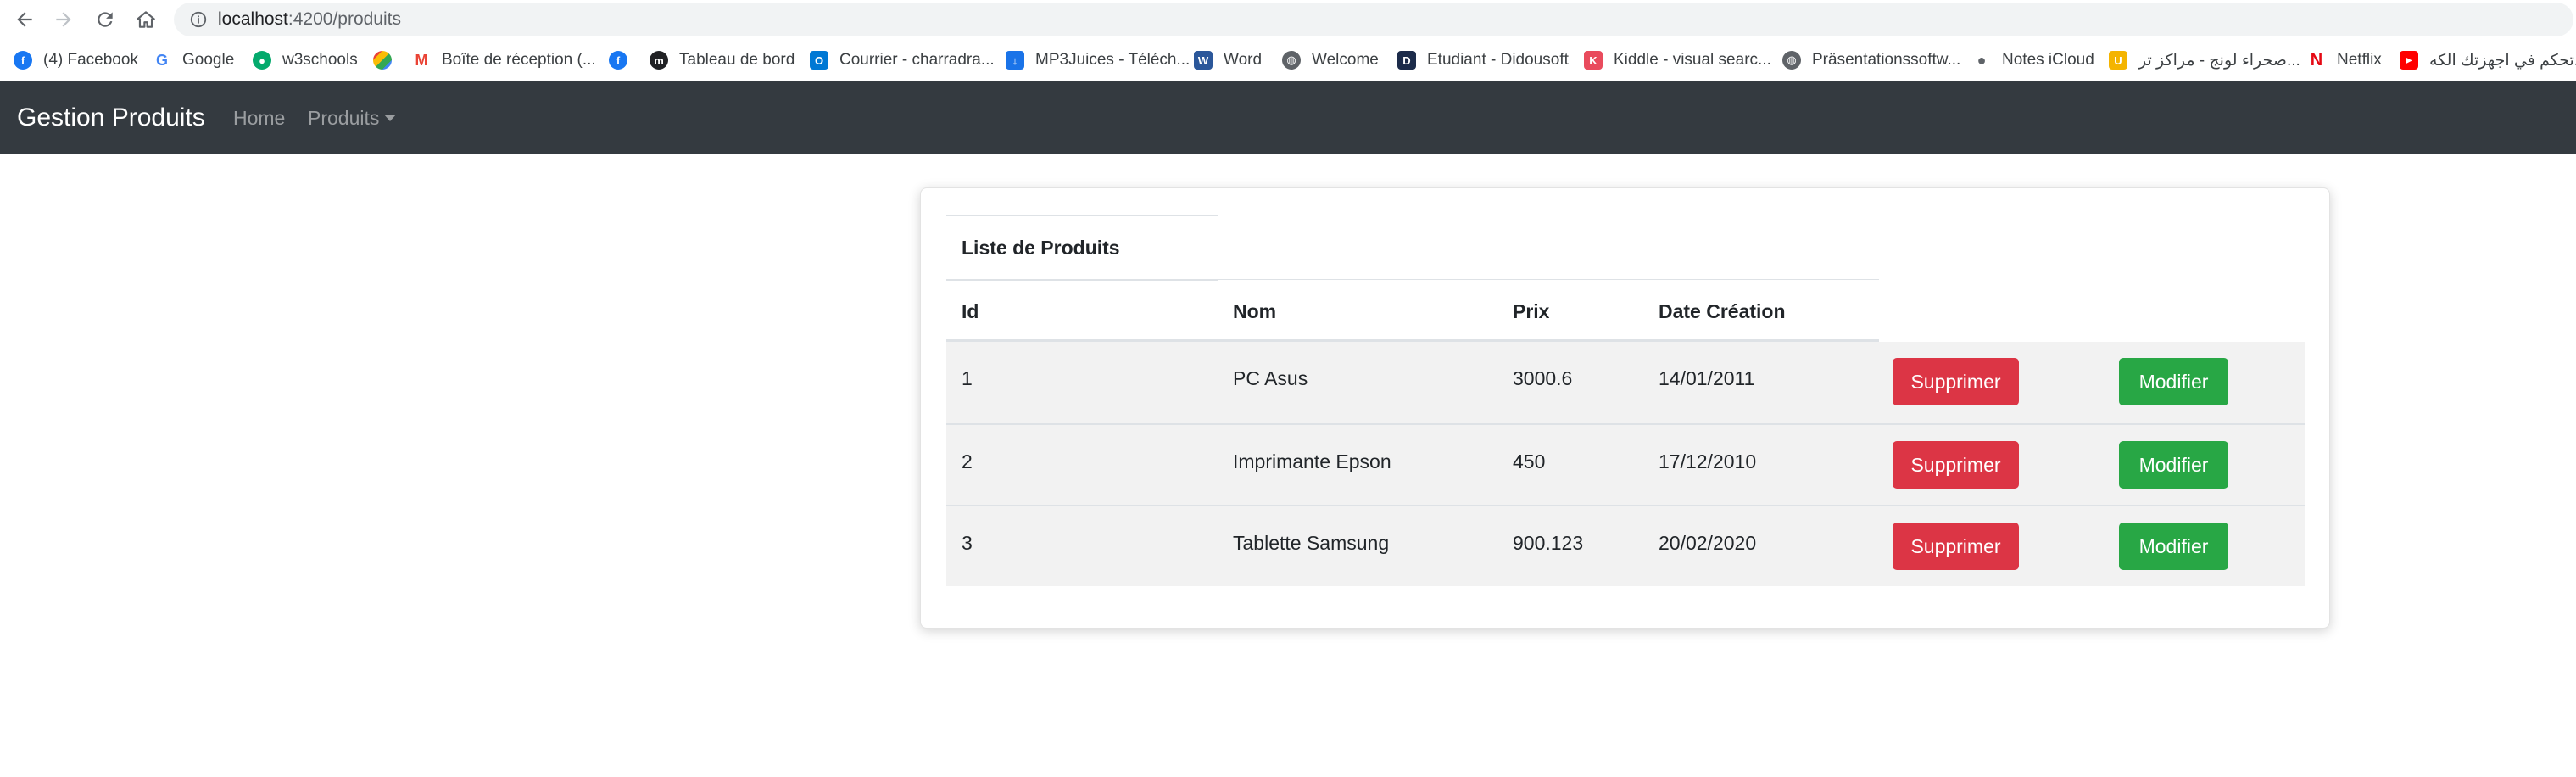 The height and width of the screenshot is (777, 2576). Describe the element at coordinates (1625, 310) in the screenshot. I see `table-header: Id Nom Prix Date Création` at that location.